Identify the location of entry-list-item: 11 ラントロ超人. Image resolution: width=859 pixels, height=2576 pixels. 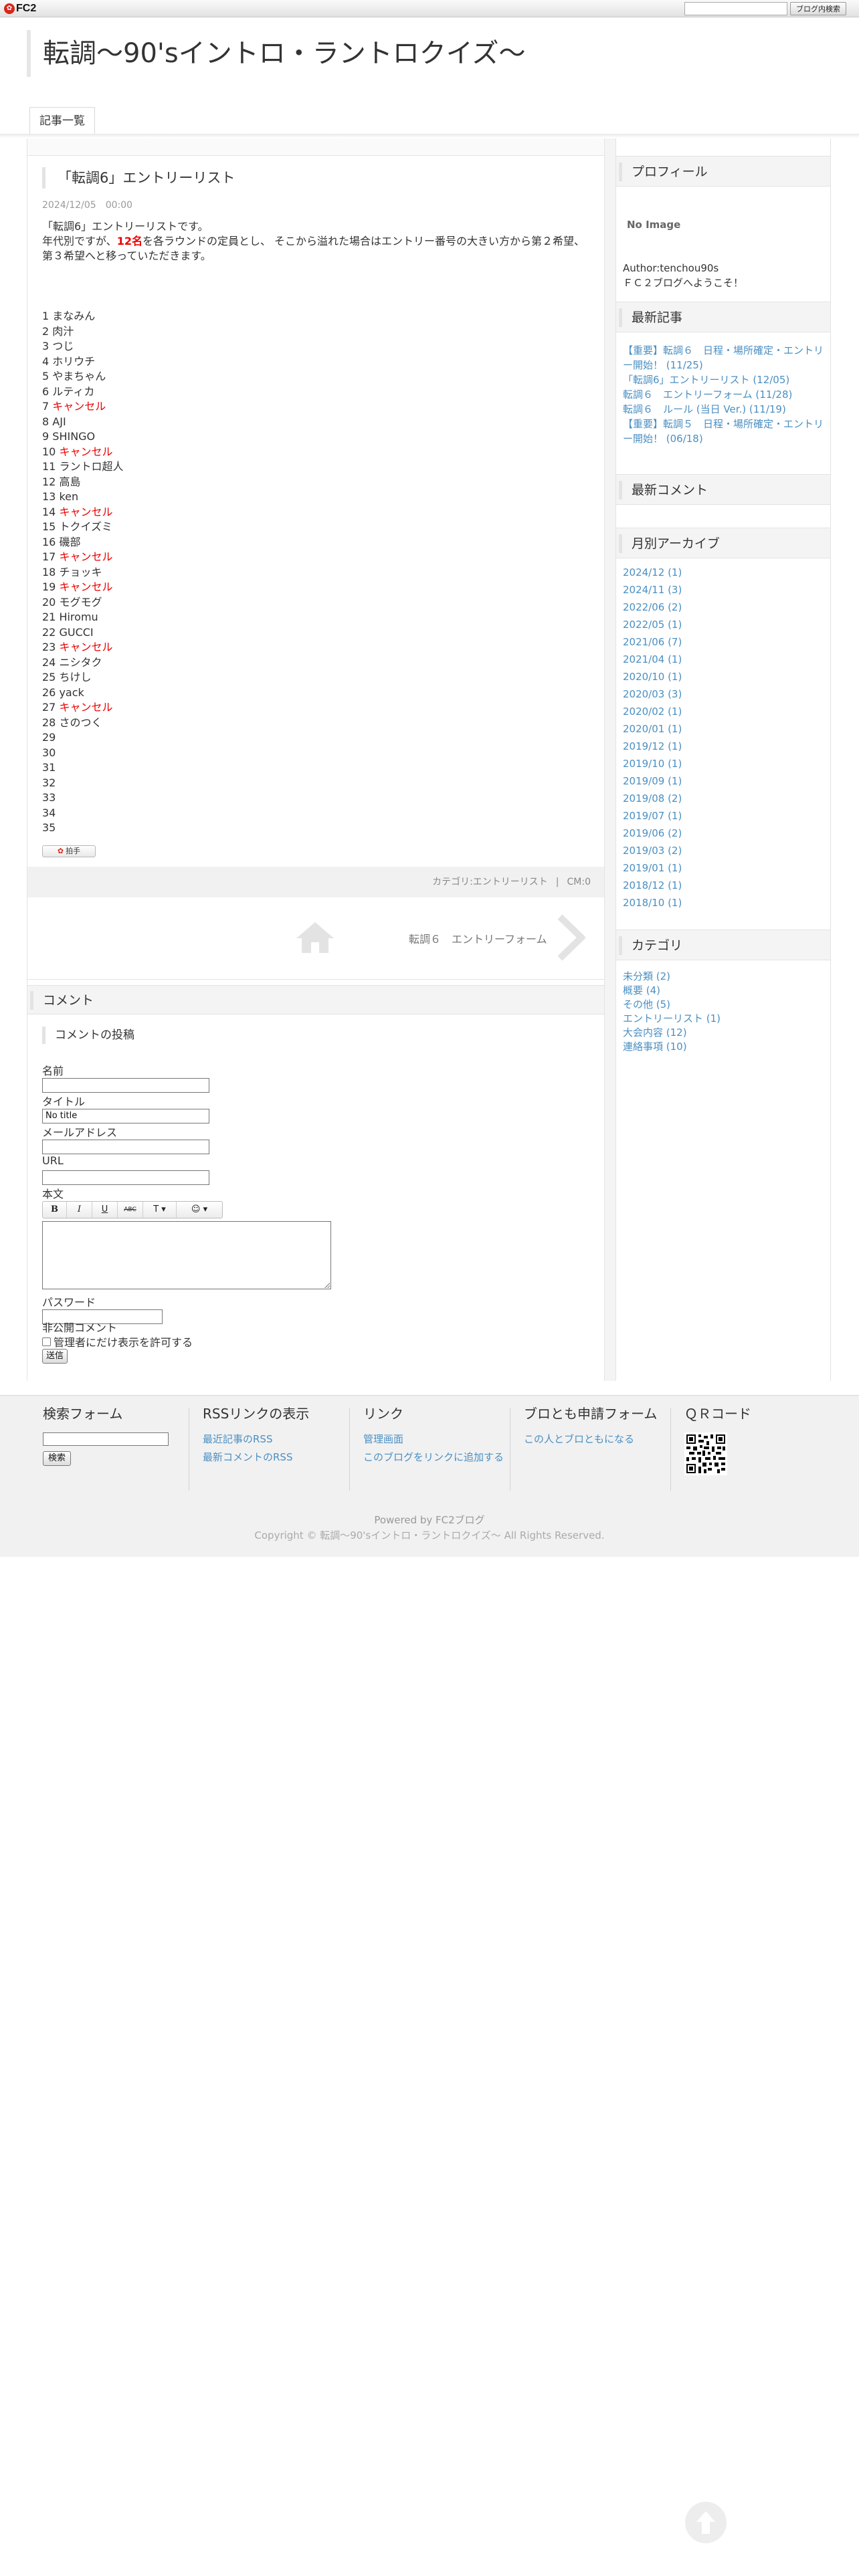
(82, 467).